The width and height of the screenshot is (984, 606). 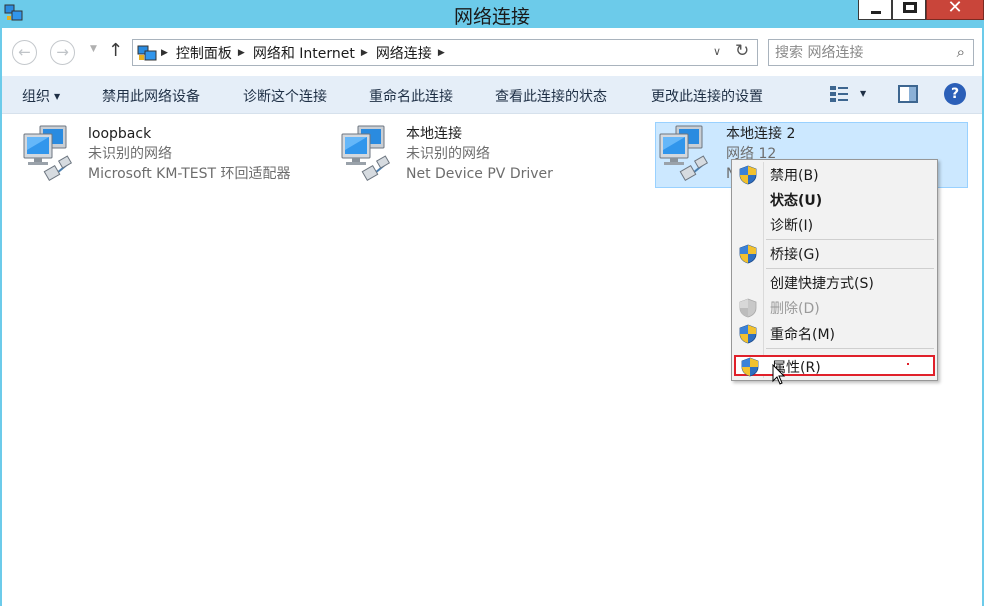 I want to click on connection-item-loopback: loopback 未识别的网络 Microsoft KM-TEST 环回适配器, so click(x=172, y=155).